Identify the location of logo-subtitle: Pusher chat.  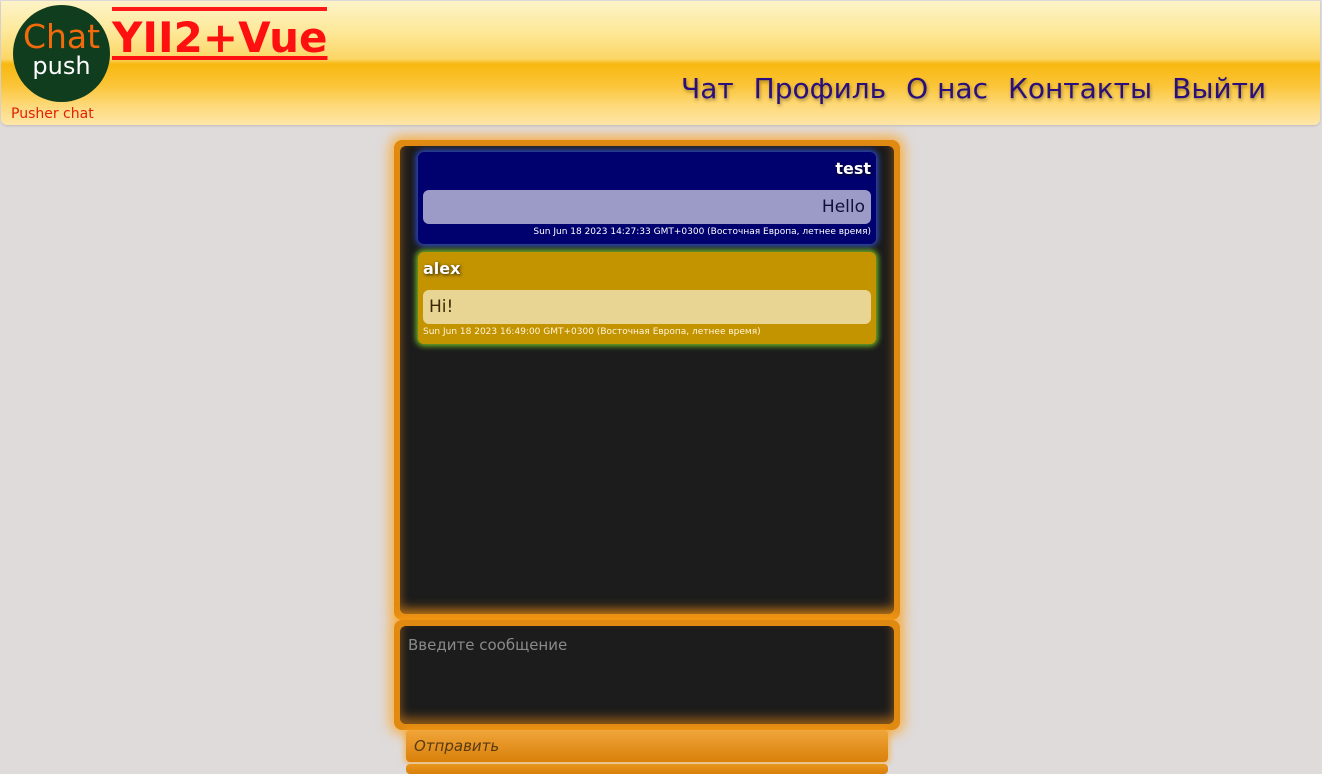
(52, 114).